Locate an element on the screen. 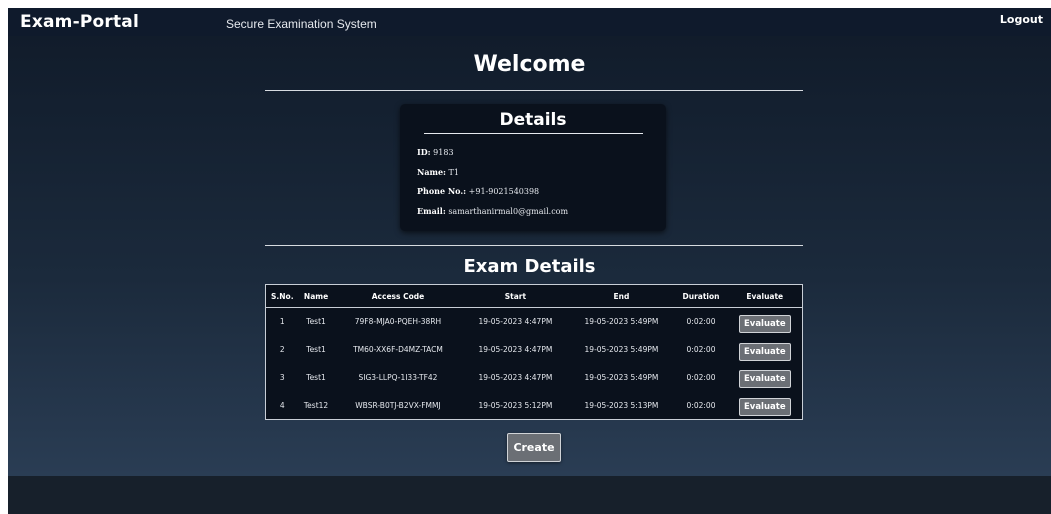 This screenshot has height=514, width=1051. detail-email-label: Email: is located at coordinates (431, 211).